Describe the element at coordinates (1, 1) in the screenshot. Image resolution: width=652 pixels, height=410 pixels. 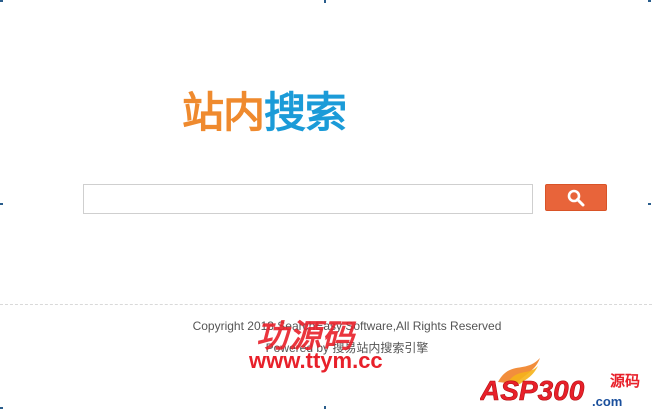
I see `resize-handle-top-left` at that location.